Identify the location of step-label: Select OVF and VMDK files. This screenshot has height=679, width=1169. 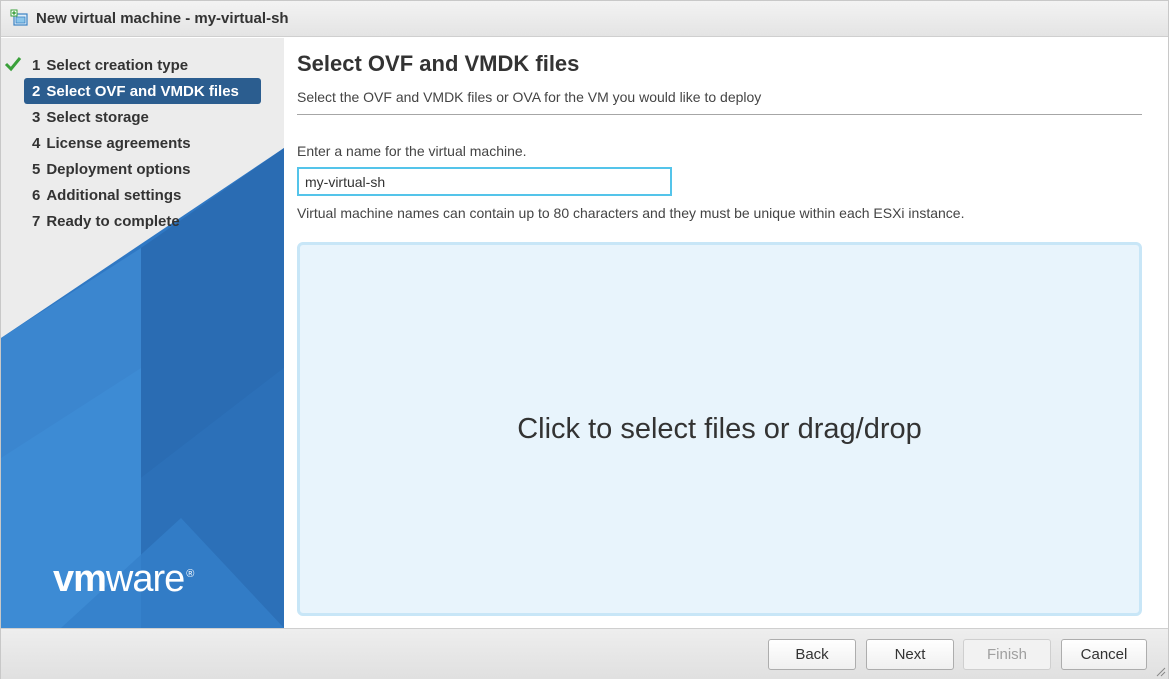
(142, 91).